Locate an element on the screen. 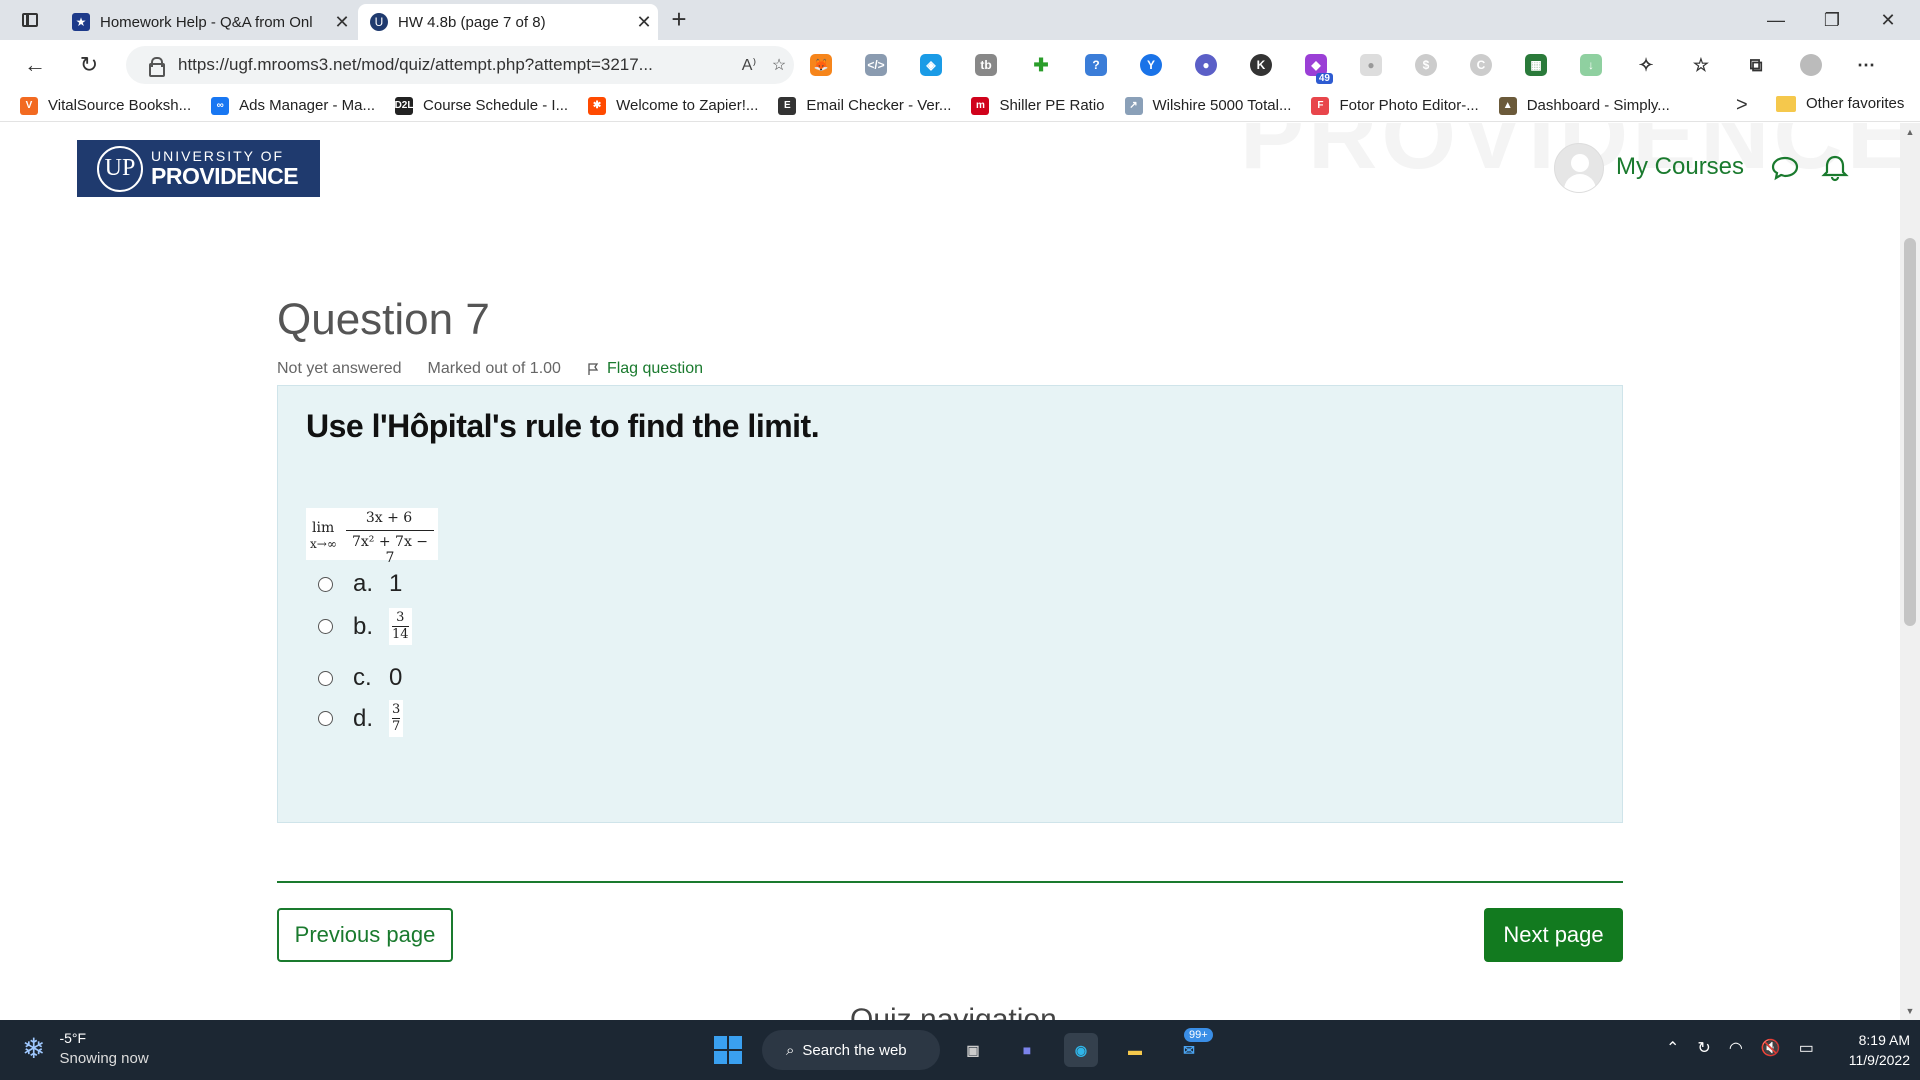 The width and height of the screenshot is (1920, 1080). start-button is located at coordinates (728, 1050).